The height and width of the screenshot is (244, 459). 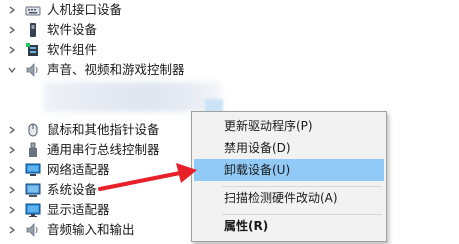 I want to click on network-adapter-icon, so click(x=33, y=170).